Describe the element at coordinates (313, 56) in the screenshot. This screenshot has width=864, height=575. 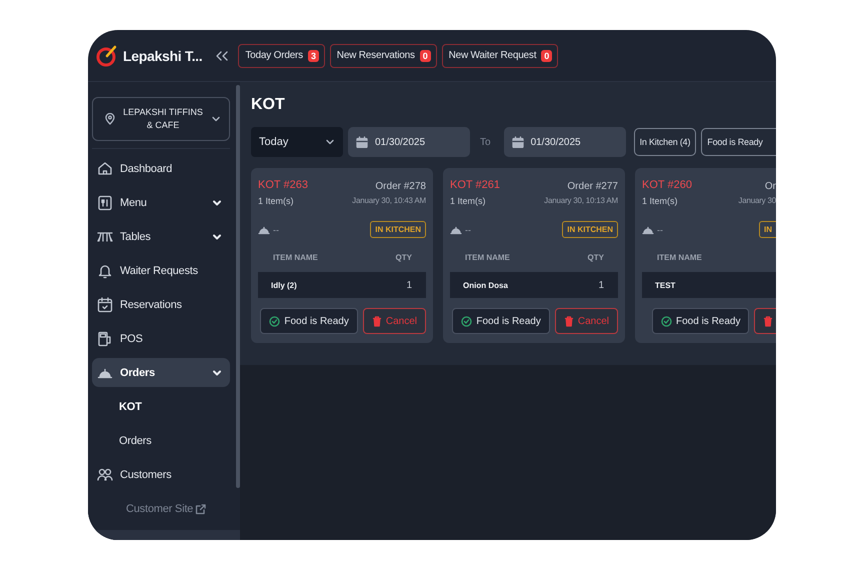
I see `count-badge: 3` at that location.